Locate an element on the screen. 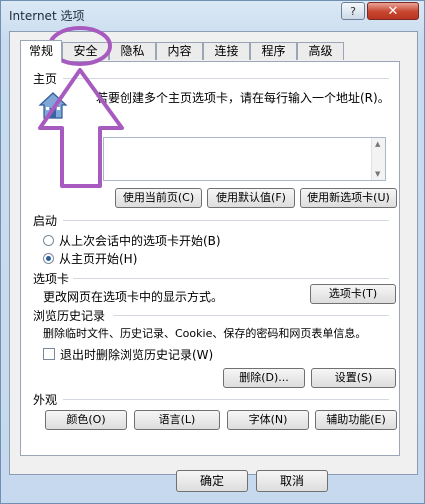 The image size is (425, 504). use-new-tab-button: 使用新选项卡(U) is located at coordinates (348, 198).